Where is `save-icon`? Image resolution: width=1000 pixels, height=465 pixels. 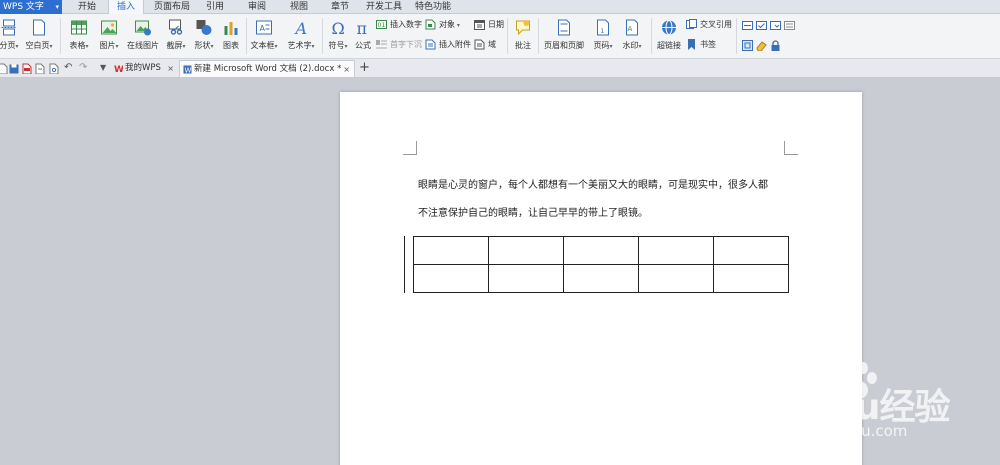 save-icon is located at coordinates (14, 68).